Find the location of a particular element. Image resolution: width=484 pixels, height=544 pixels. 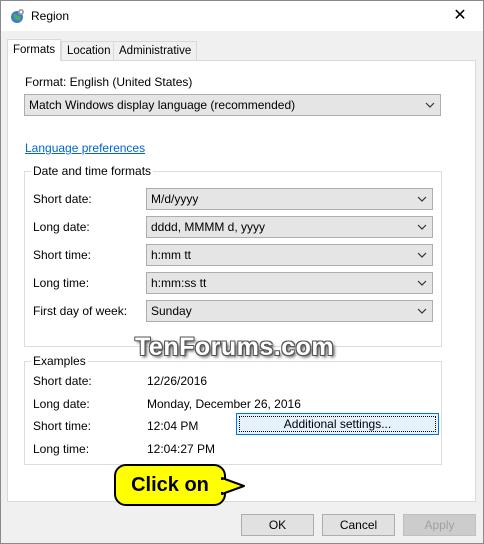

example-short-date-label: Short date: is located at coordinates (62, 381).